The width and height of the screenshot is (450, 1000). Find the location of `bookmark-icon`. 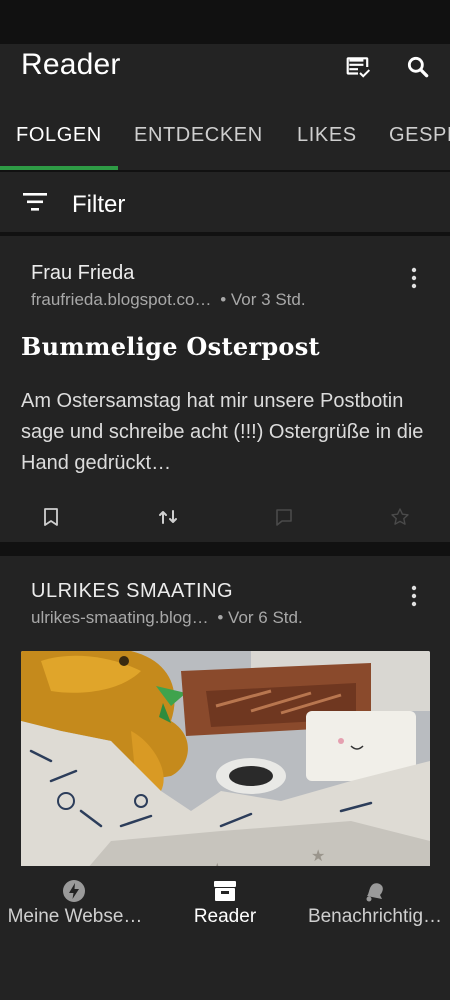

bookmark-icon is located at coordinates (51, 517).